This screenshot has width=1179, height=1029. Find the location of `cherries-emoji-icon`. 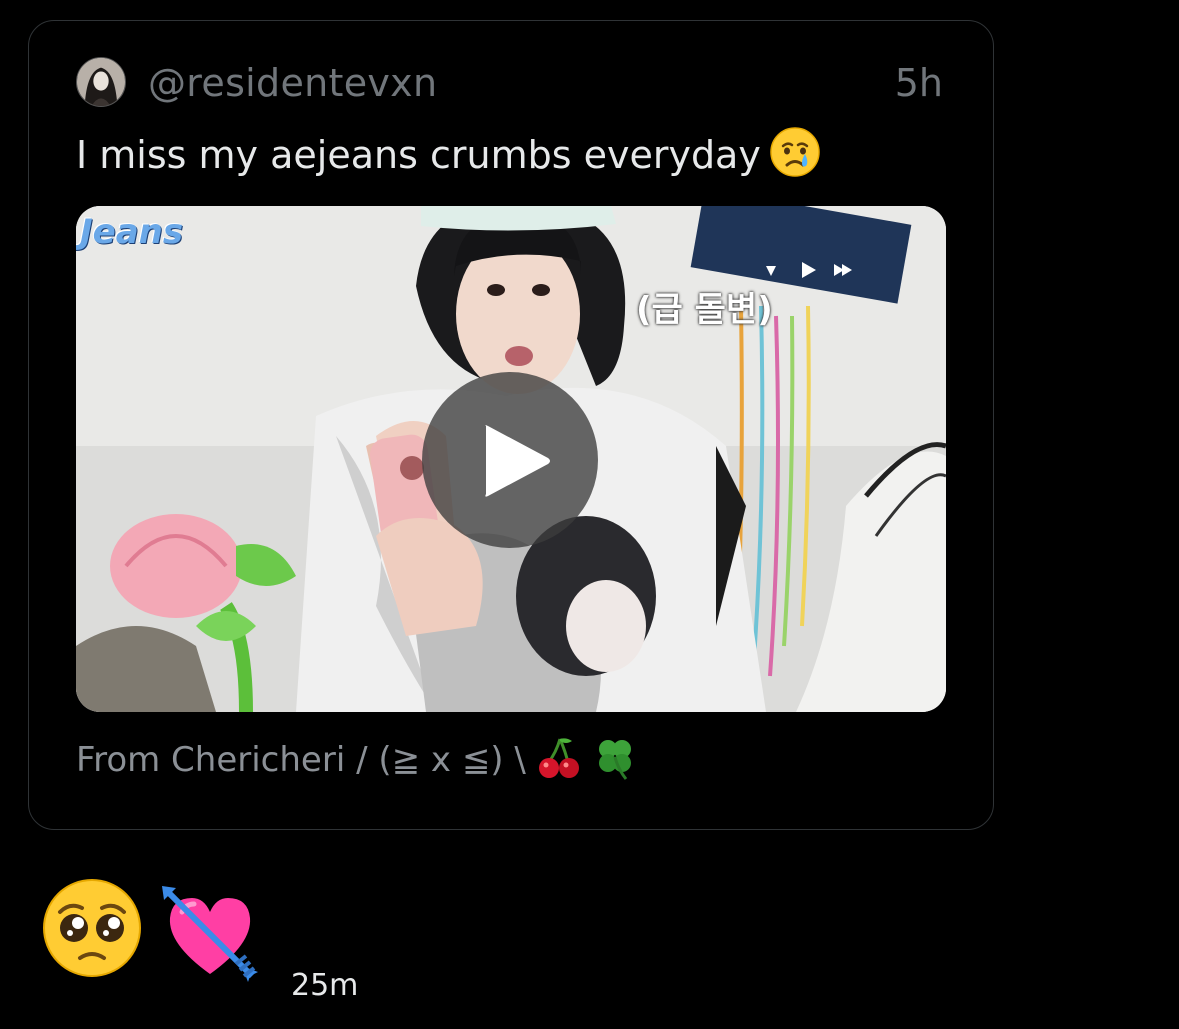

cherries-emoji-icon is located at coordinates (558, 758).